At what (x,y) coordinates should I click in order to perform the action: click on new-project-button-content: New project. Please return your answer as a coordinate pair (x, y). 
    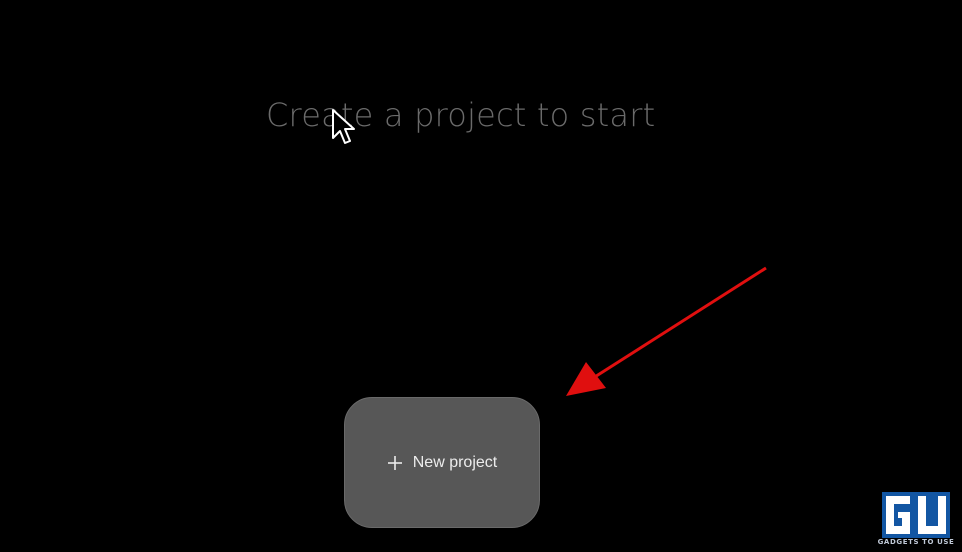
    Looking at the image, I should click on (442, 463).